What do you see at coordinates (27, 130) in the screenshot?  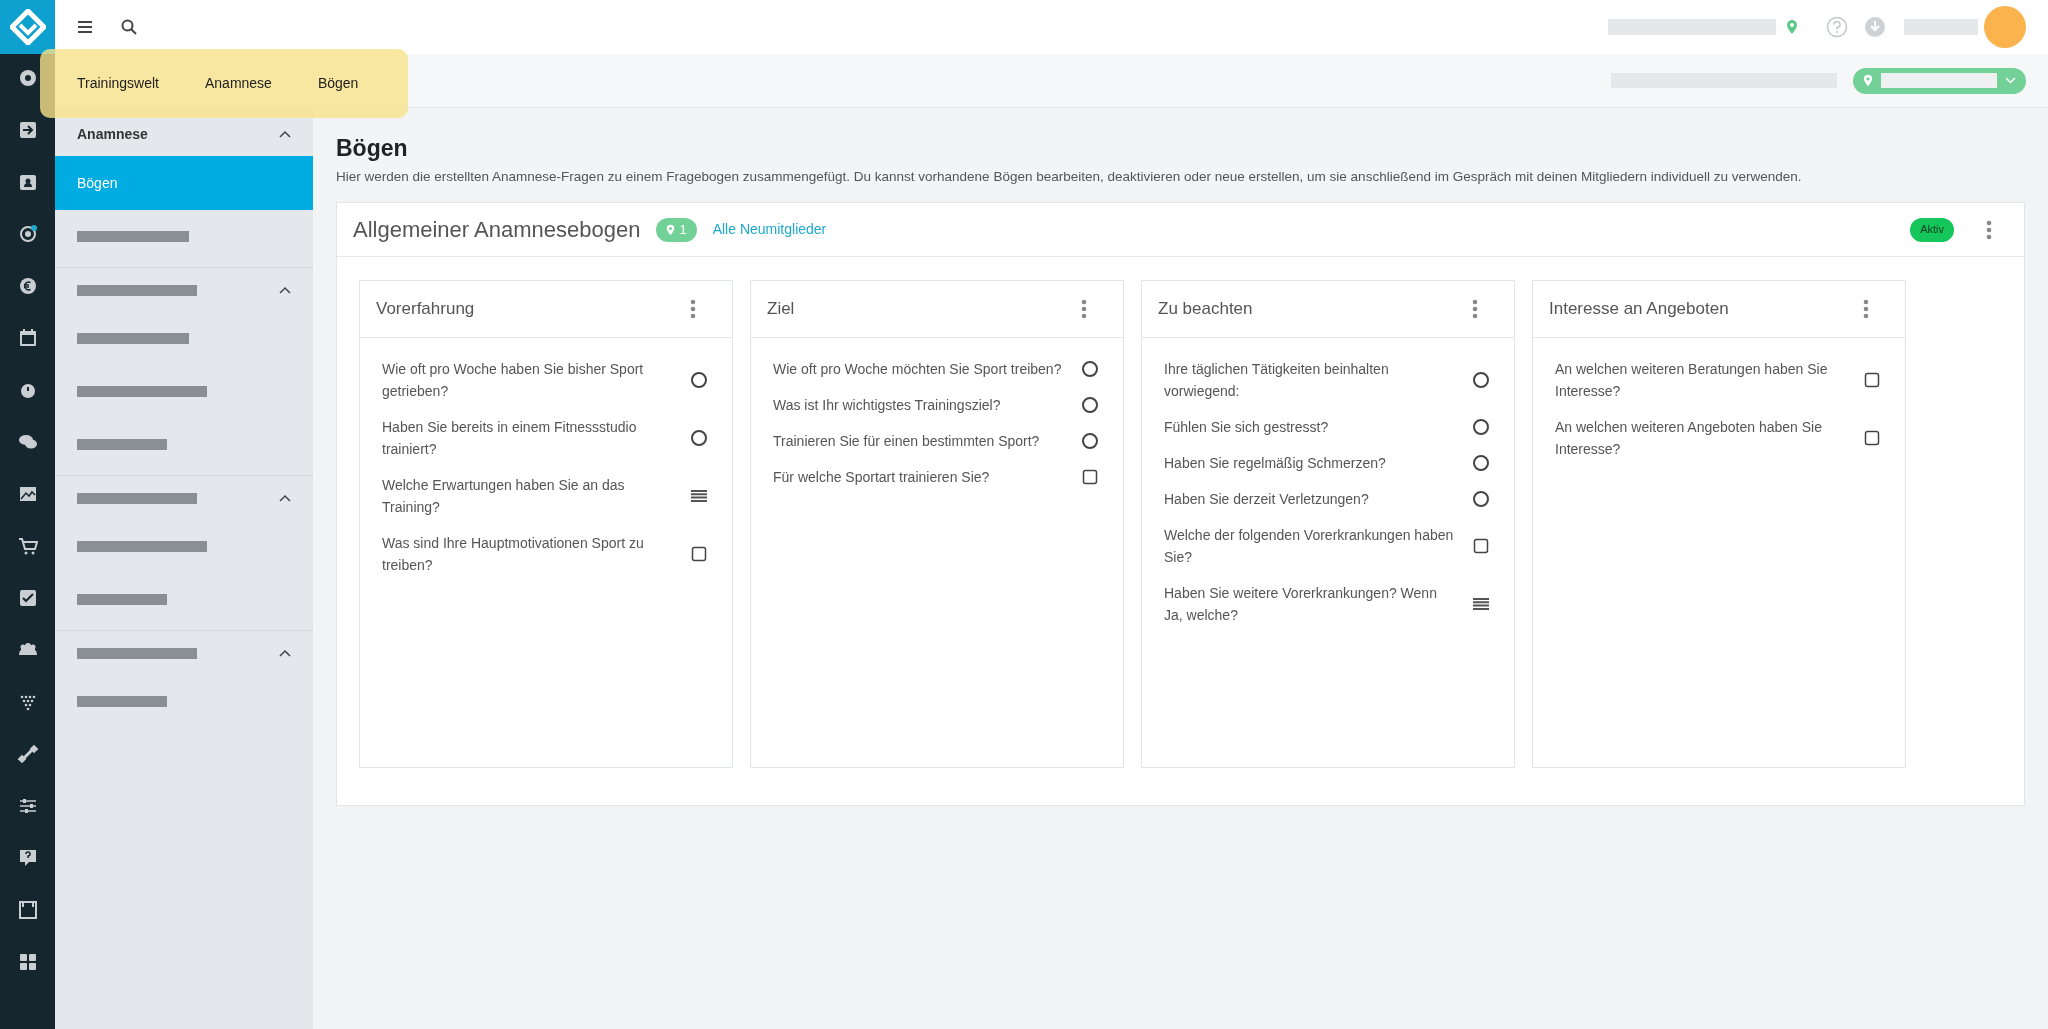 I see `login-icon` at bounding box center [27, 130].